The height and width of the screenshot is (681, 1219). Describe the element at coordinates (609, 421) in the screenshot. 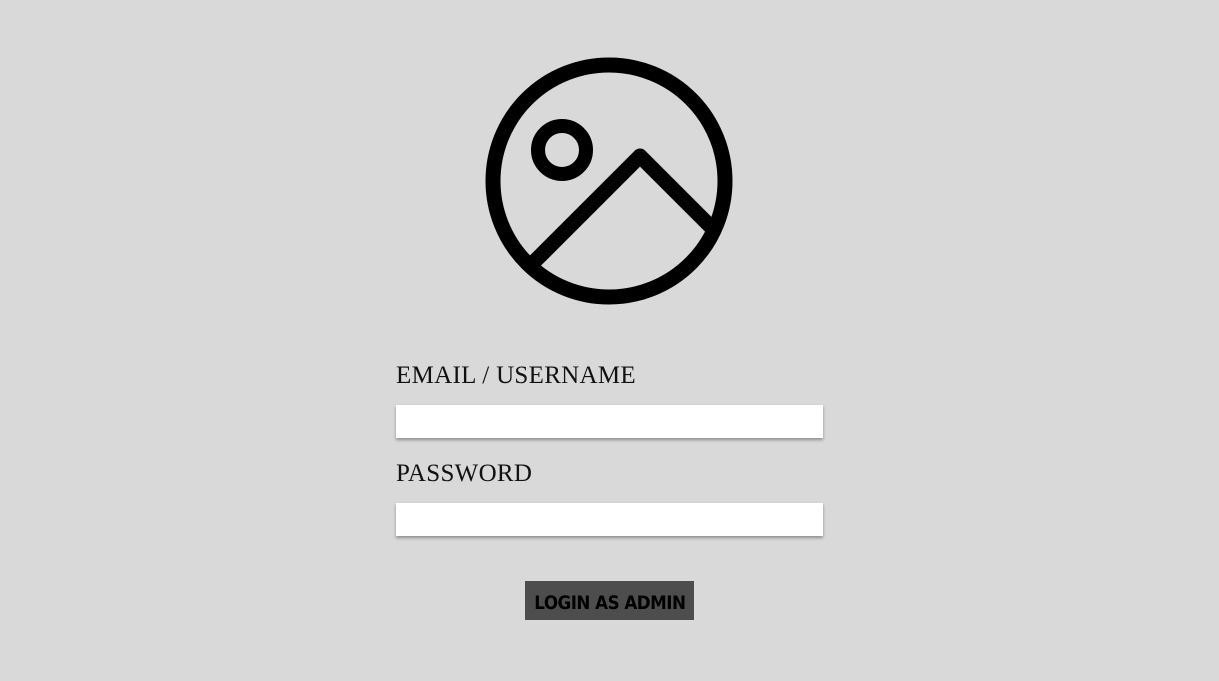

I see `email-username-input` at that location.